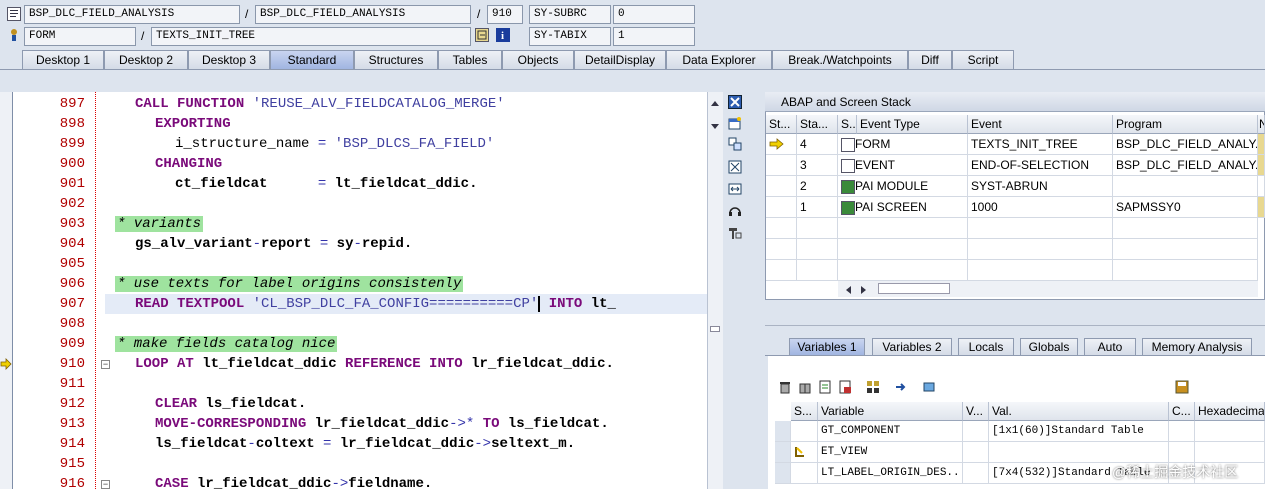 This screenshot has width=1265, height=489. What do you see at coordinates (63, 60) in the screenshot?
I see `tab-desktop-1: Desktop 1` at bounding box center [63, 60].